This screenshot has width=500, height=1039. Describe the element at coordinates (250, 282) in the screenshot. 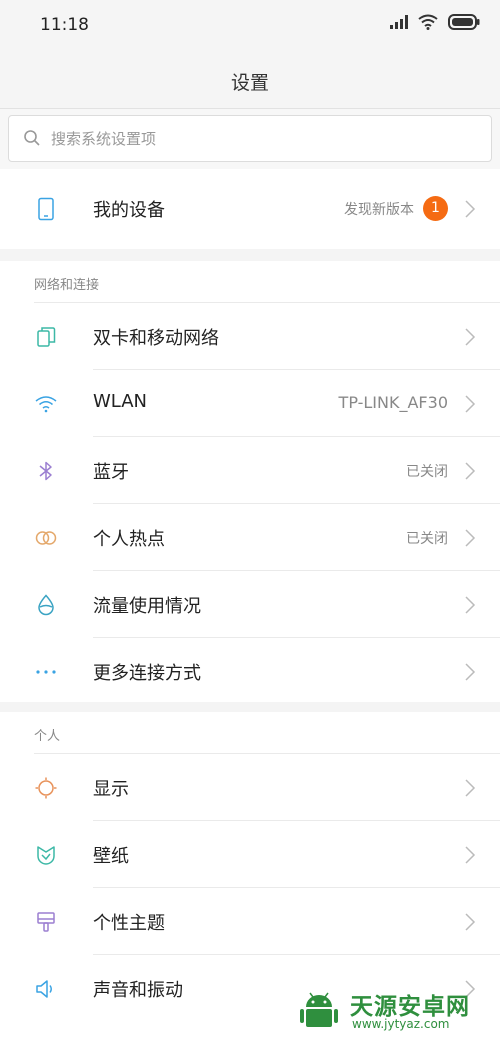

I see `network-section-header: 网络和连接` at that location.